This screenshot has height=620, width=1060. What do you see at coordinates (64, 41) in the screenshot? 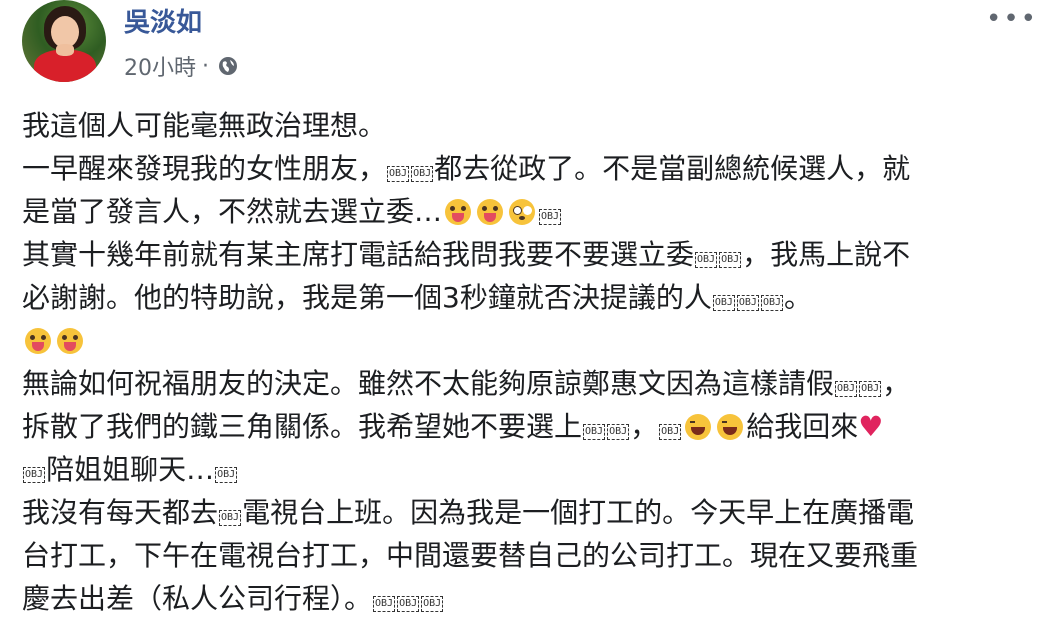
I see `profile-avatar` at bounding box center [64, 41].